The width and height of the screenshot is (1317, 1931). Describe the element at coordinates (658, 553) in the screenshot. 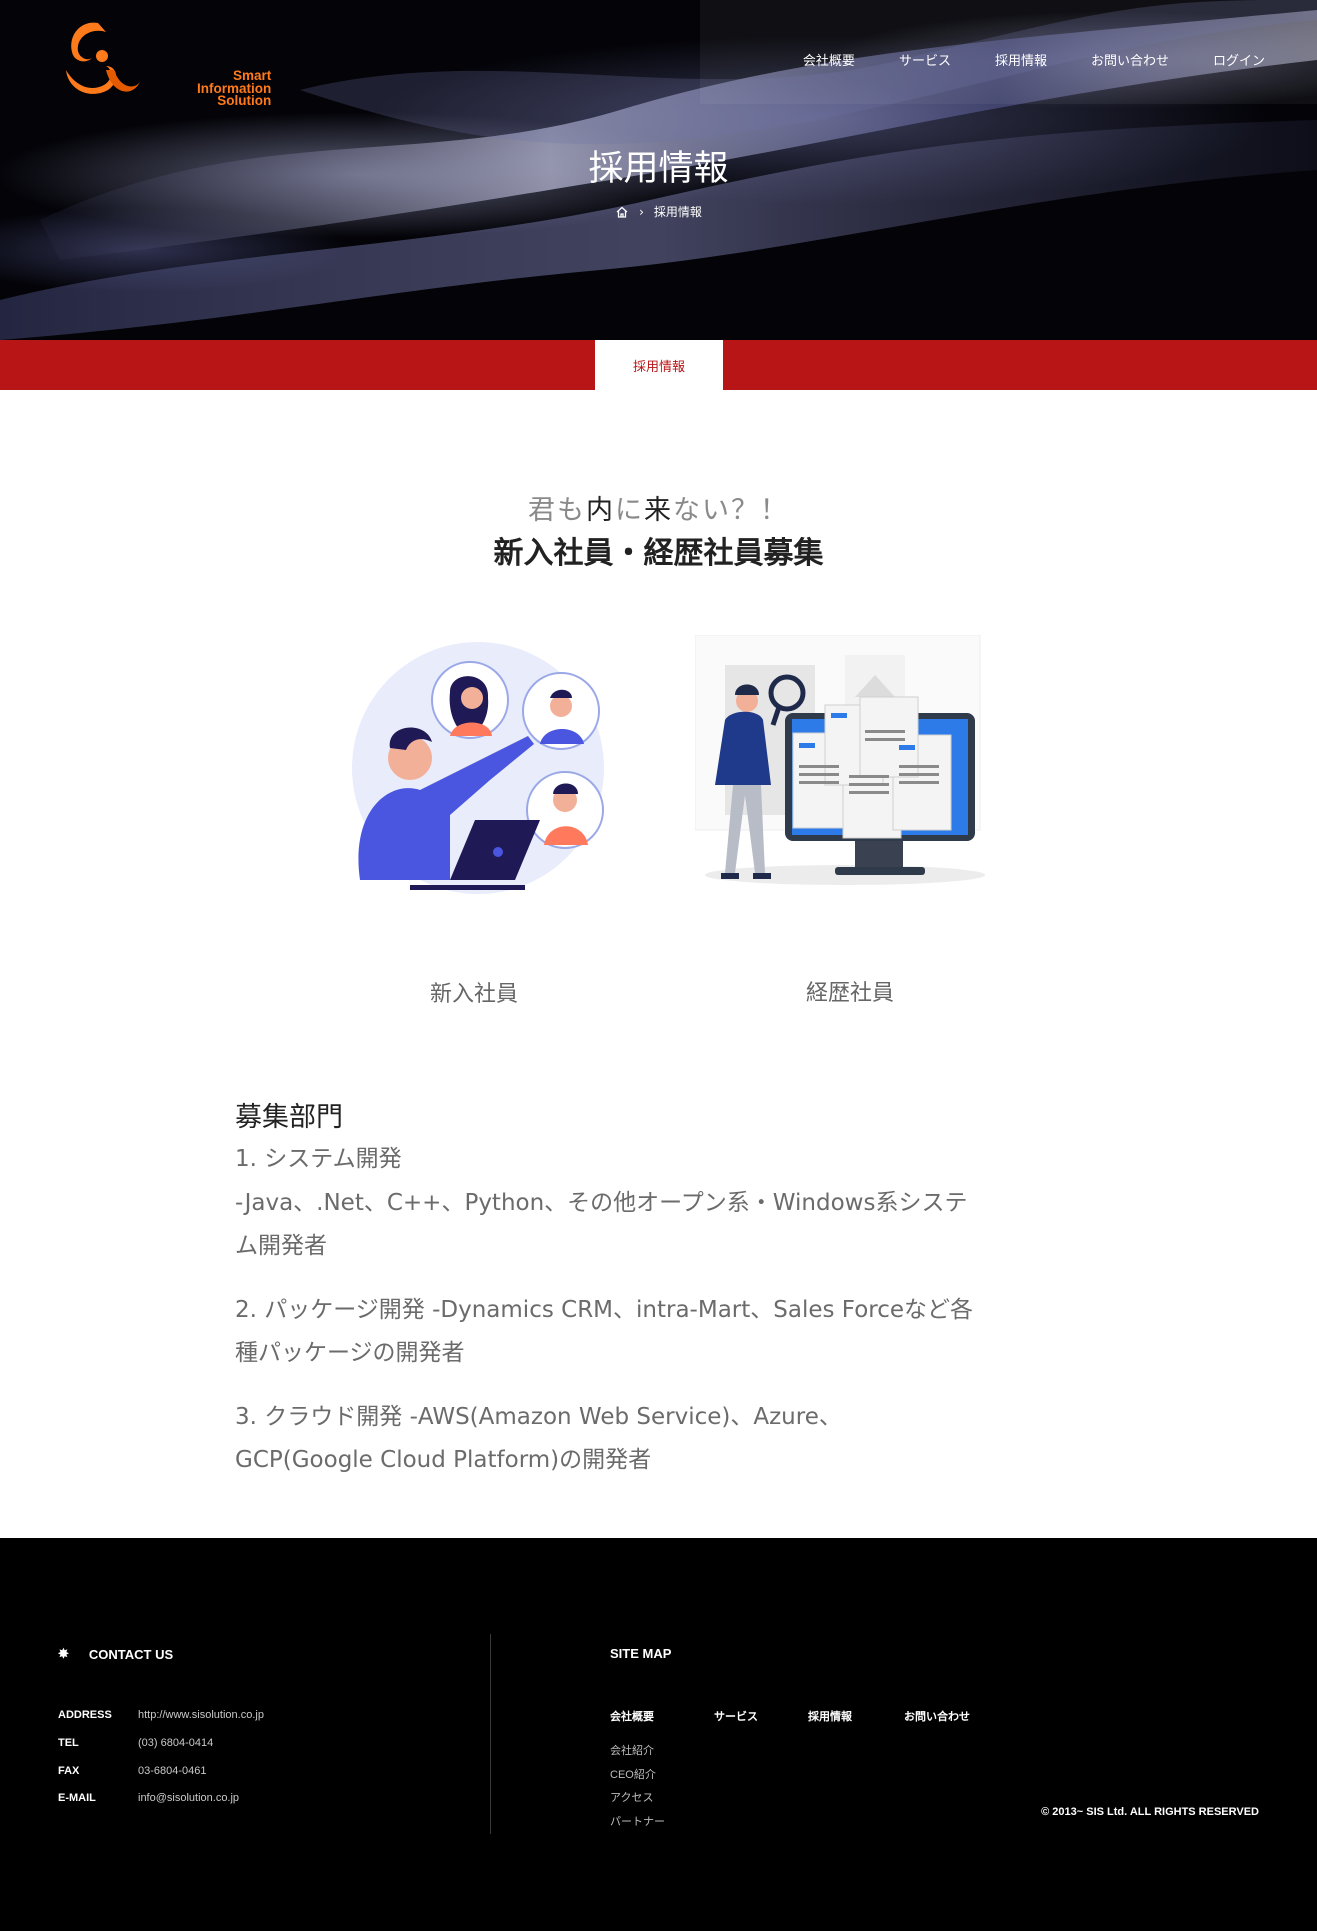

I see `headline: 新入社員・経歴社員募集` at that location.